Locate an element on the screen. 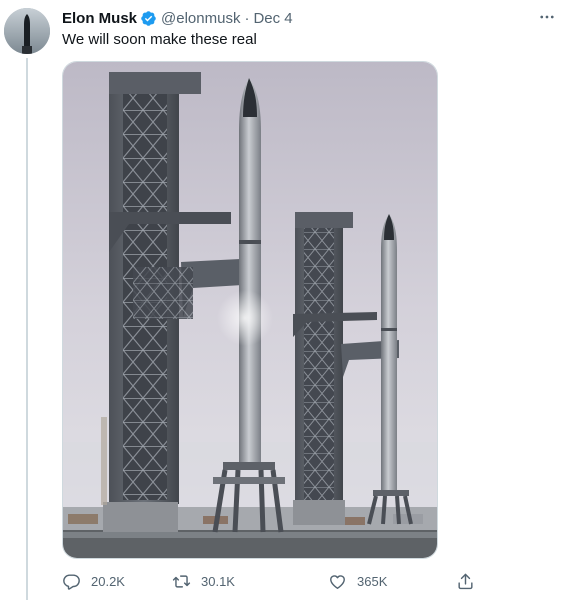  share-icon is located at coordinates (465, 581).